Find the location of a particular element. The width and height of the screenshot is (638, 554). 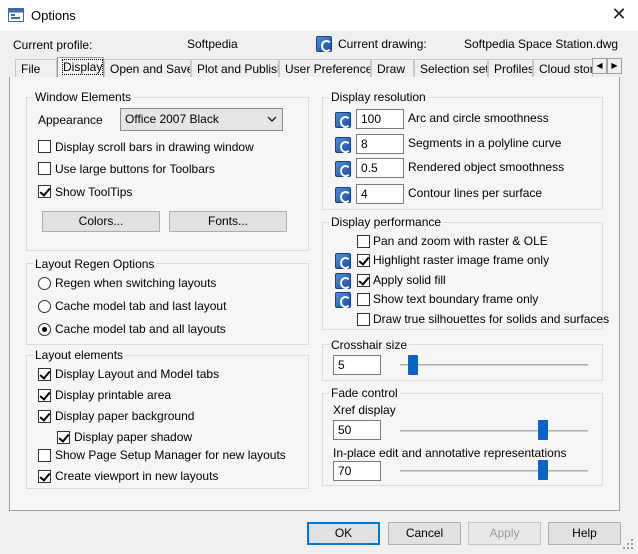

paper-shadow-checkbox is located at coordinates (63, 437).